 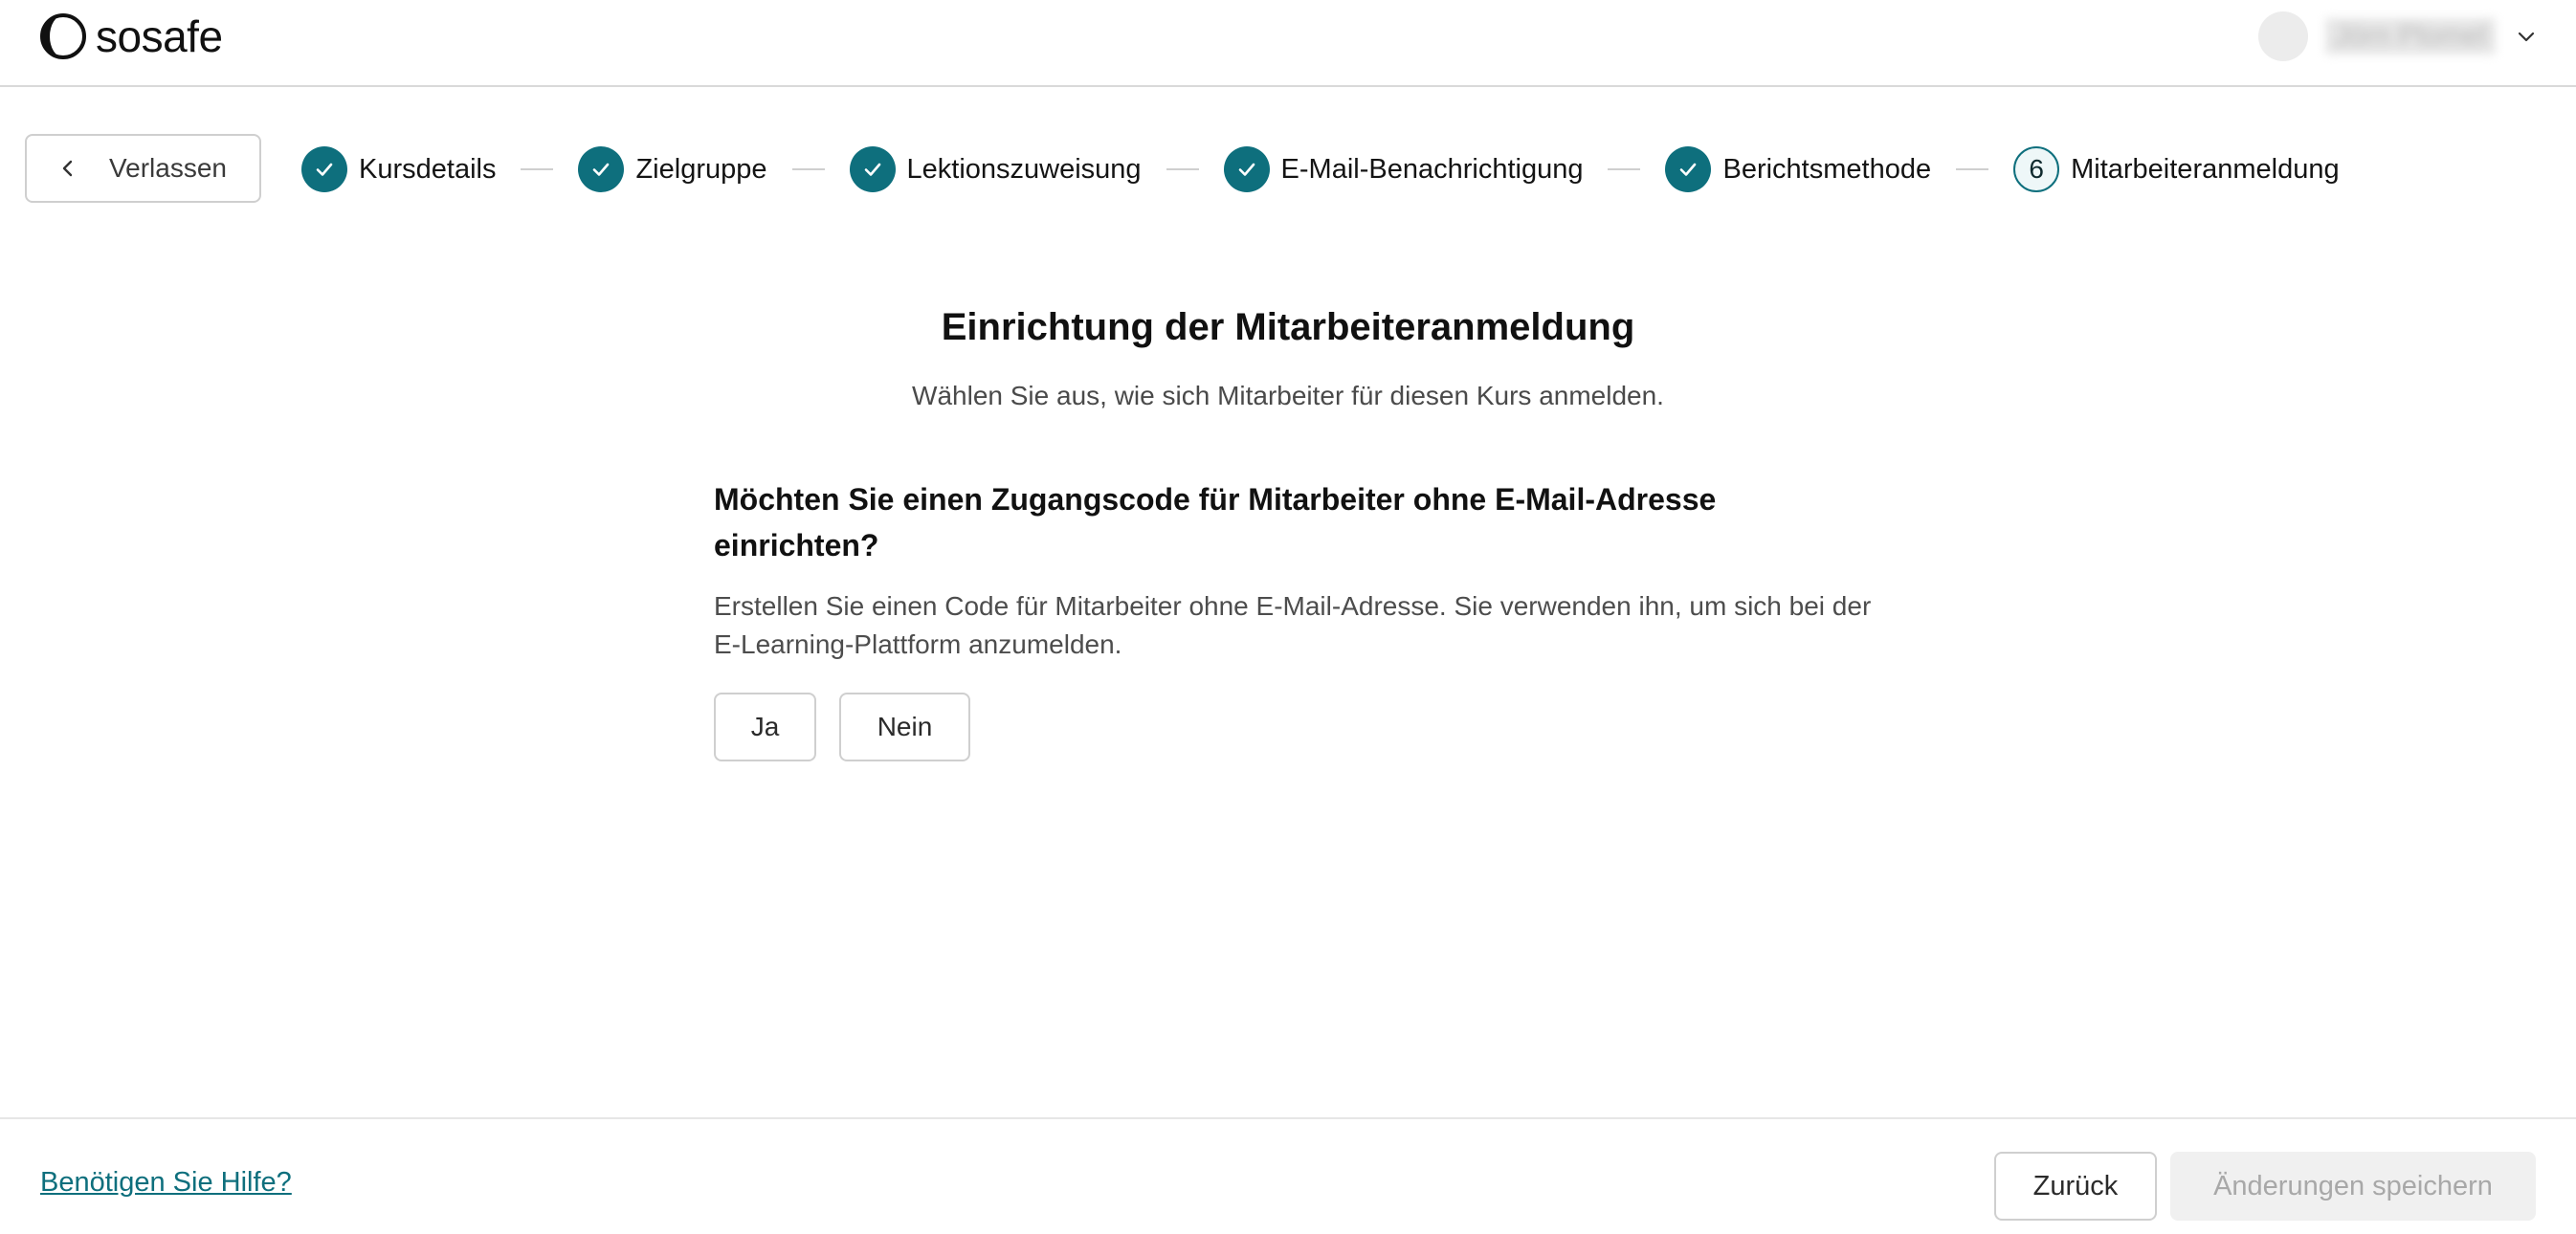 I want to click on step-label: Berichtsmethode, so click(x=1827, y=169).